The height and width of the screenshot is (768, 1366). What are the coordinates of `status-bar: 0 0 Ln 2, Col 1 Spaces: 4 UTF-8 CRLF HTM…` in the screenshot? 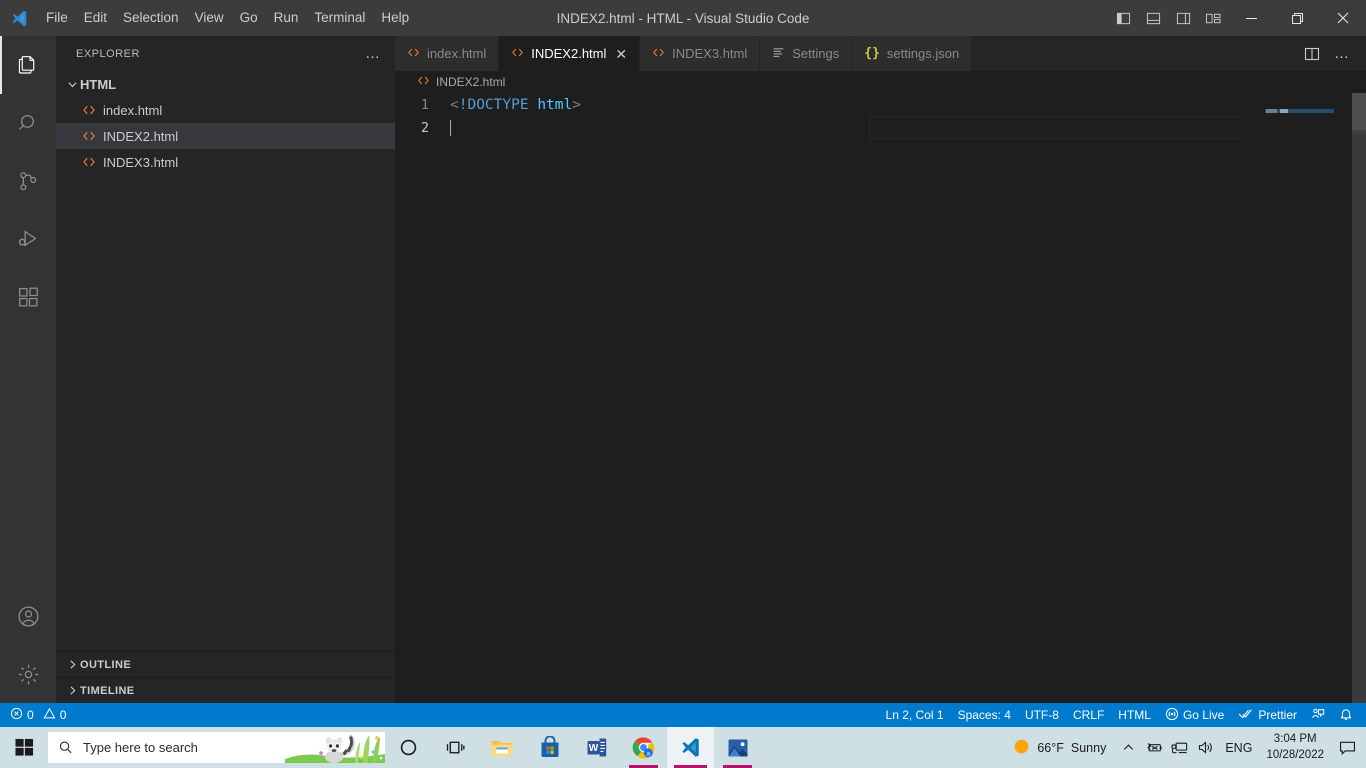 It's located at (683, 715).